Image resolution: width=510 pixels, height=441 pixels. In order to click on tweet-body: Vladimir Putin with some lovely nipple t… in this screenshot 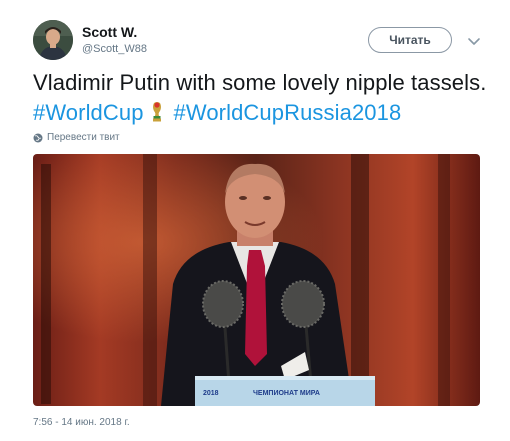, I will do `click(260, 82)`.